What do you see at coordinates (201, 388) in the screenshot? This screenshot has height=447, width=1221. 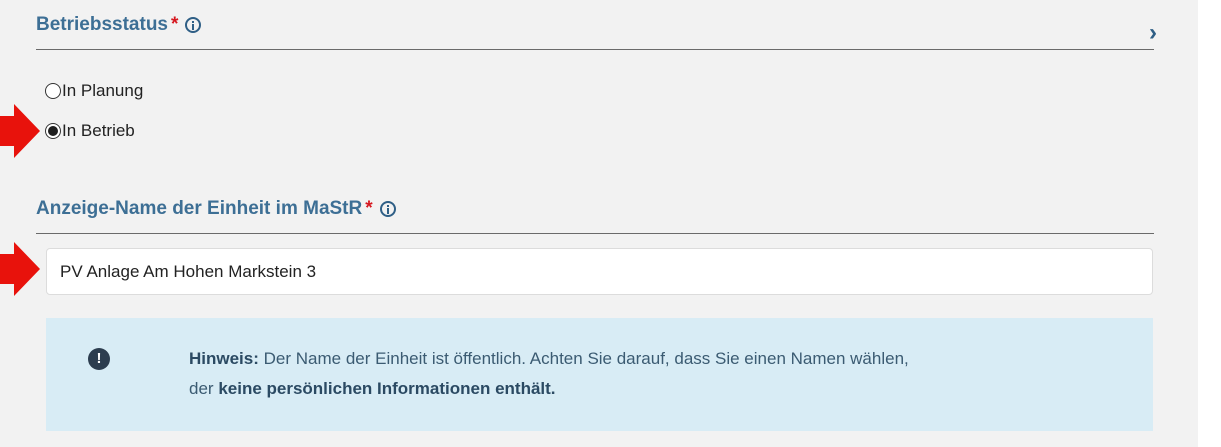 I see `notice-text-line2-start: der` at bounding box center [201, 388].